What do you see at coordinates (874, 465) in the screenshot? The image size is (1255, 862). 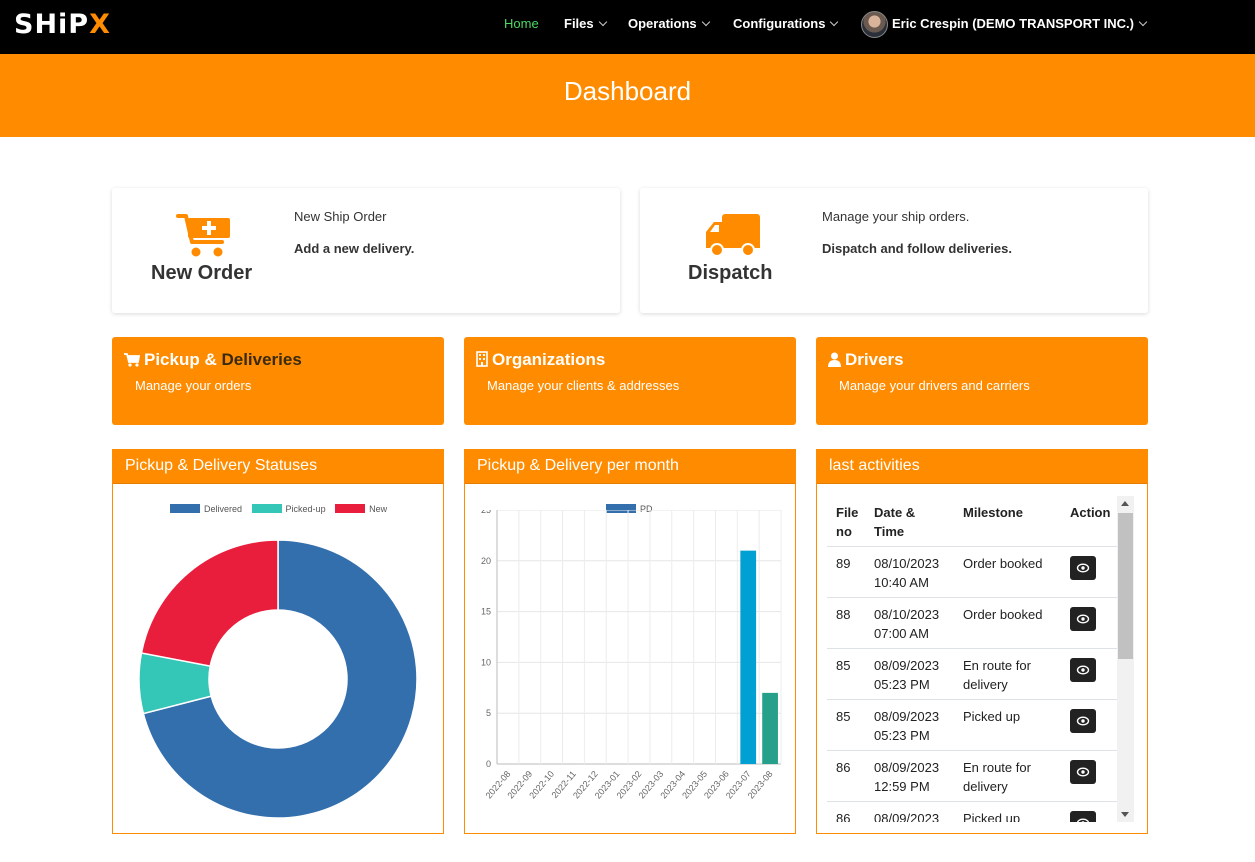 I see `activities-panel-title: last activities` at bounding box center [874, 465].